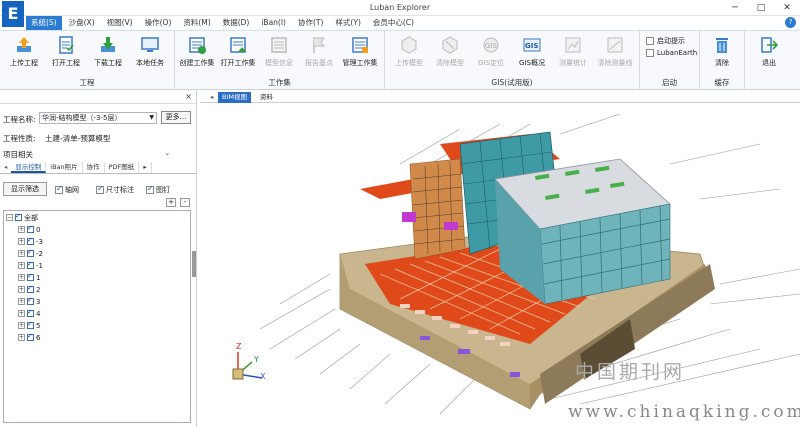 The width and height of the screenshot is (800, 427). What do you see at coordinates (5, 167) in the screenshot?
I see `tab-scroll-left-icon: ◂` at bounding box center [5, 167].